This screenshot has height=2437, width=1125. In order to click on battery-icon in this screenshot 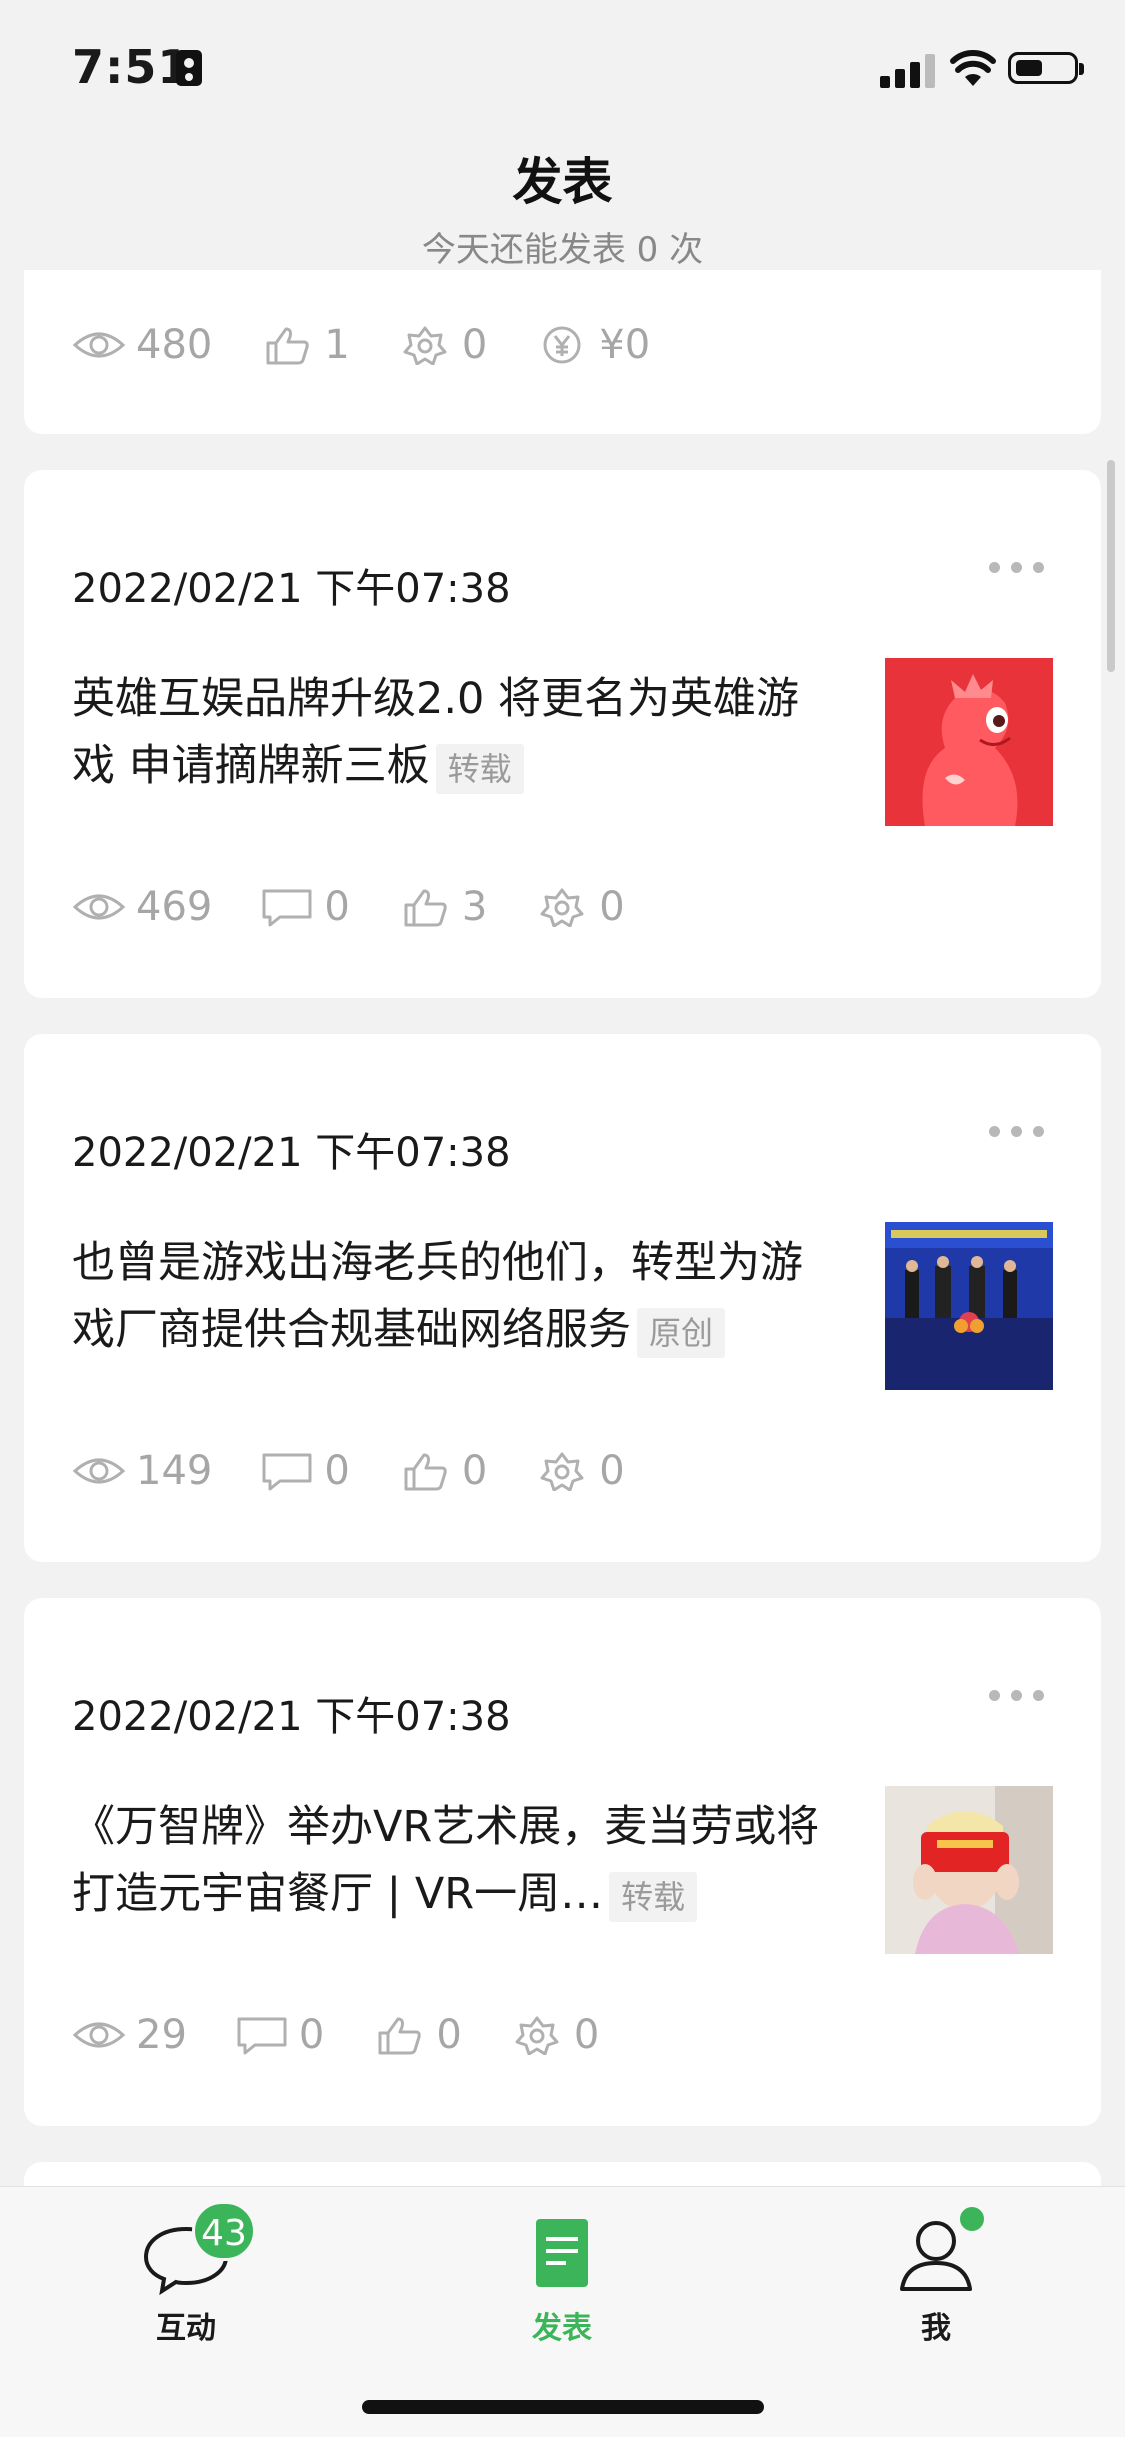, I will do `click(1046, 68)`.